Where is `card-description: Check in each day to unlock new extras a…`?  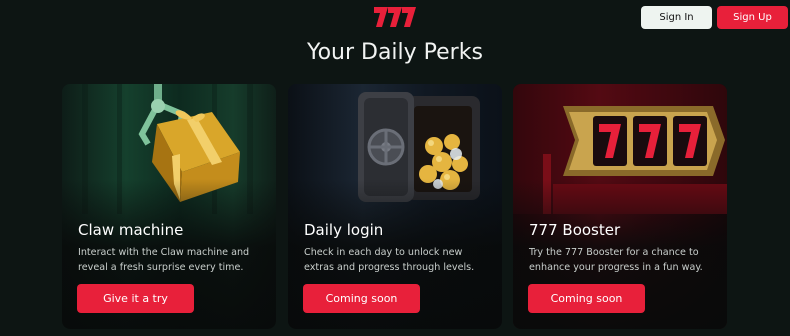 card-description: Check in each day to unlock new extras a… is located at coordinates (389, 260).